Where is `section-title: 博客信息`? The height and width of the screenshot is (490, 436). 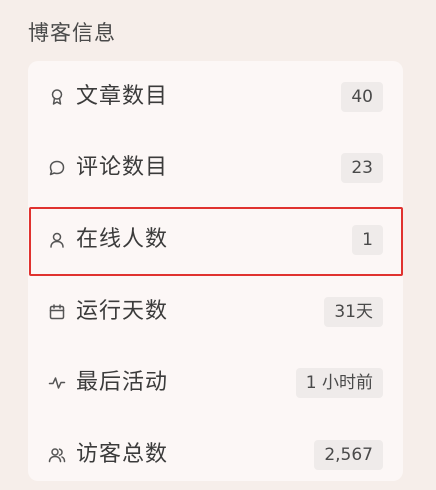 section-title: 博客信息 is located at coordinates (72, 33).